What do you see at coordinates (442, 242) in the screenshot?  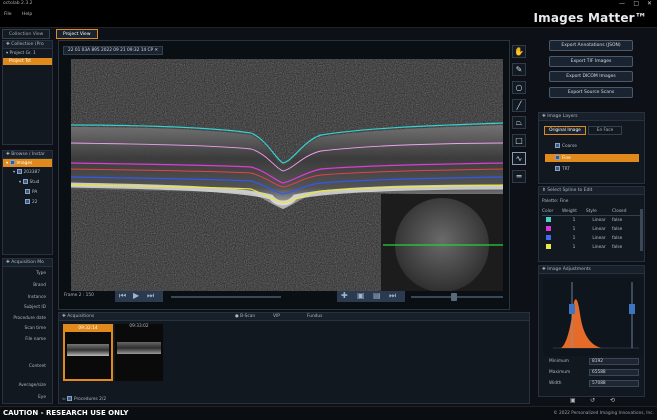 I see `fundus-inset` at bounding box center [442, 242].